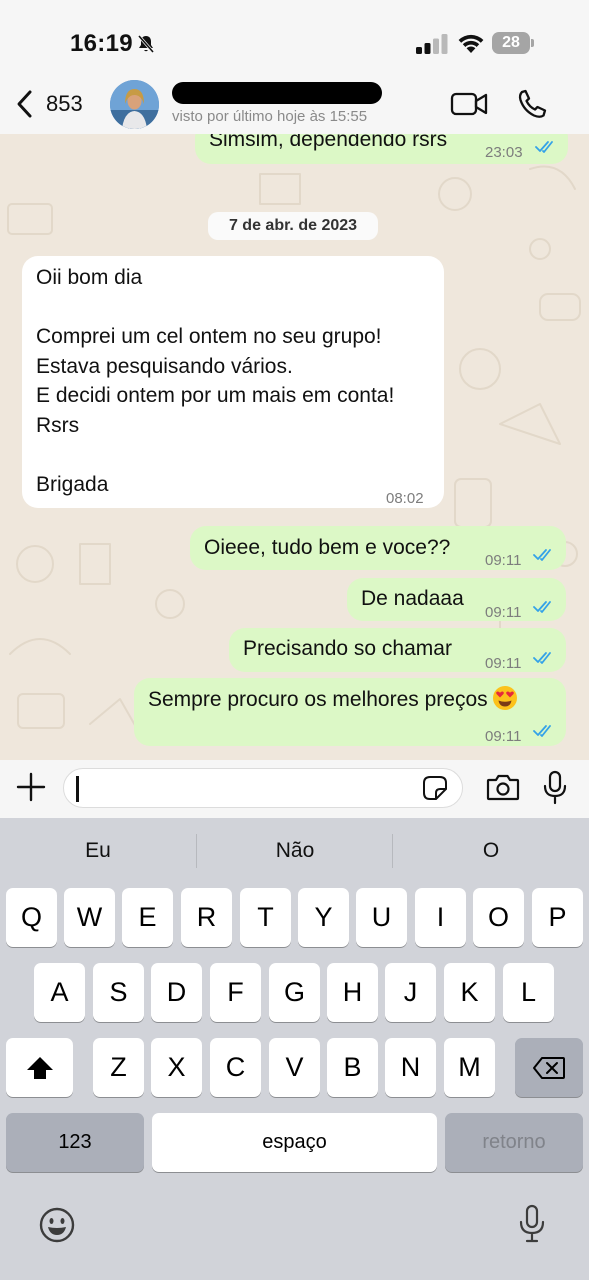 The height and width of the screenshot is (1280, 589). I want to click on suggestion-1: Eu, so click(98, 851).